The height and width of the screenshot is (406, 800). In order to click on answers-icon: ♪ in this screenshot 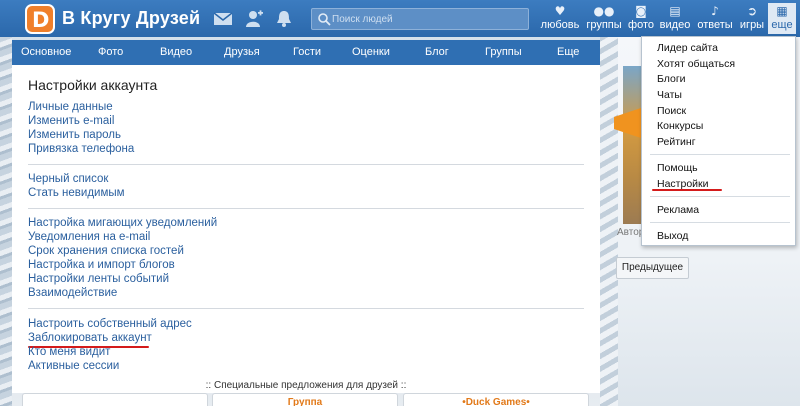, I will do `click(715, 11)`.